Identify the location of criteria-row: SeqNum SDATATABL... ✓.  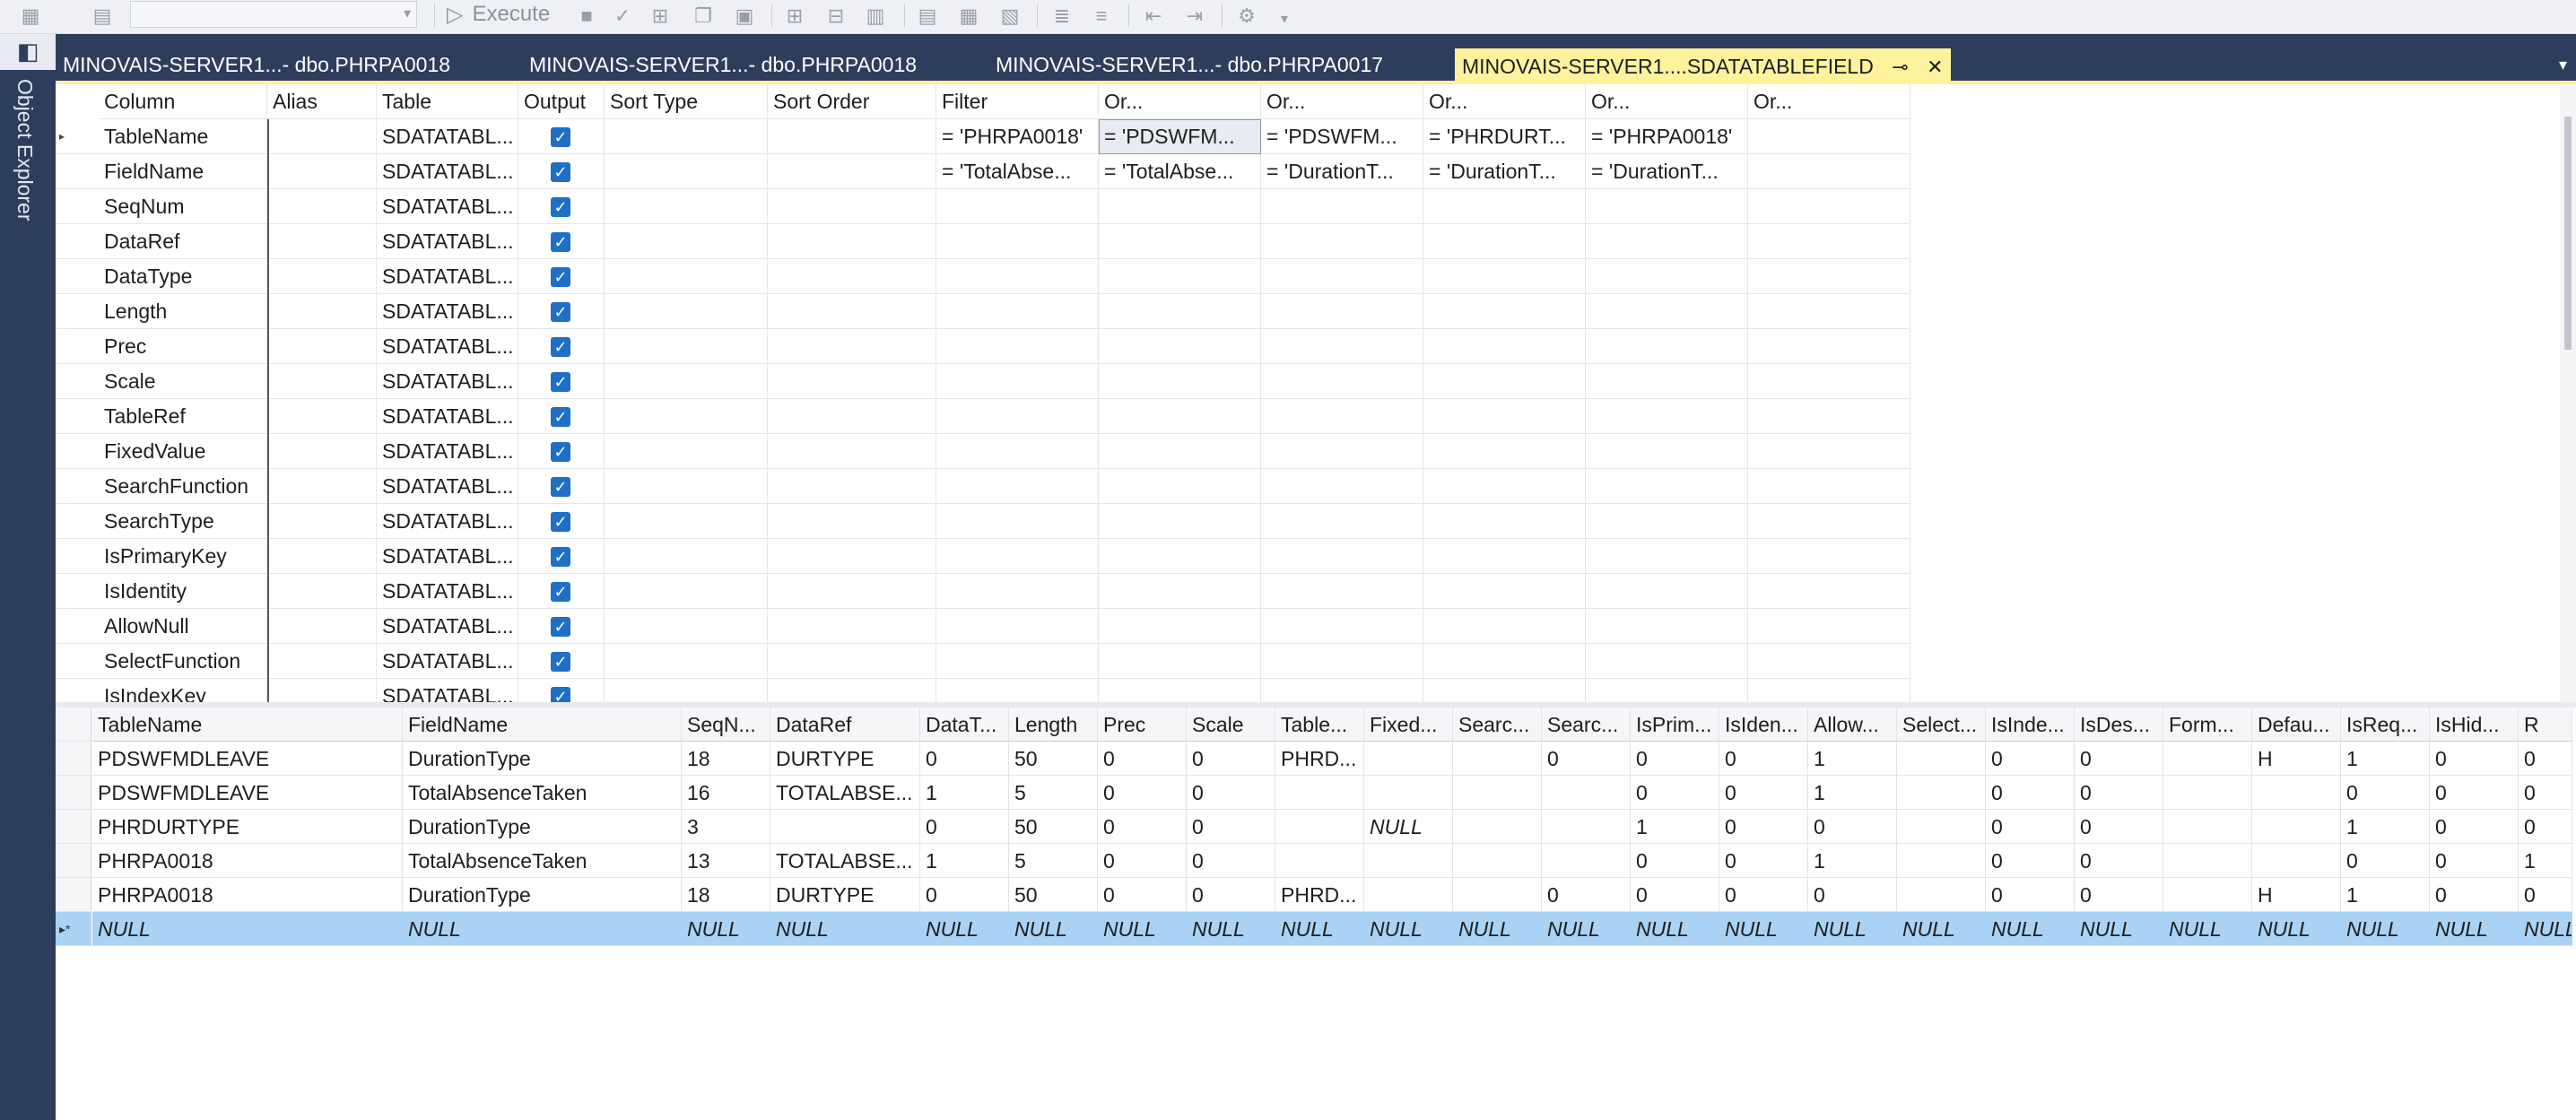
(984, 206).